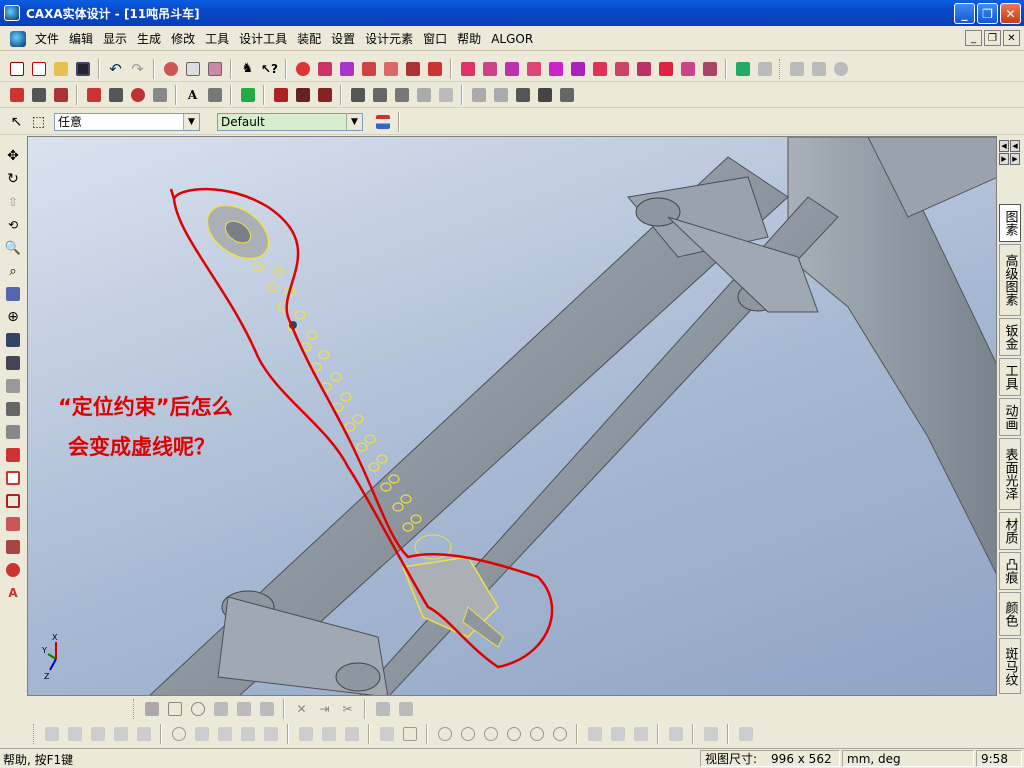 Image resolution: width=1024 pixels, height=768 pixels. What do you see at coordinates (82, 68) in the screenshot?
I see `save-icon` at bounding box center [82, 68].